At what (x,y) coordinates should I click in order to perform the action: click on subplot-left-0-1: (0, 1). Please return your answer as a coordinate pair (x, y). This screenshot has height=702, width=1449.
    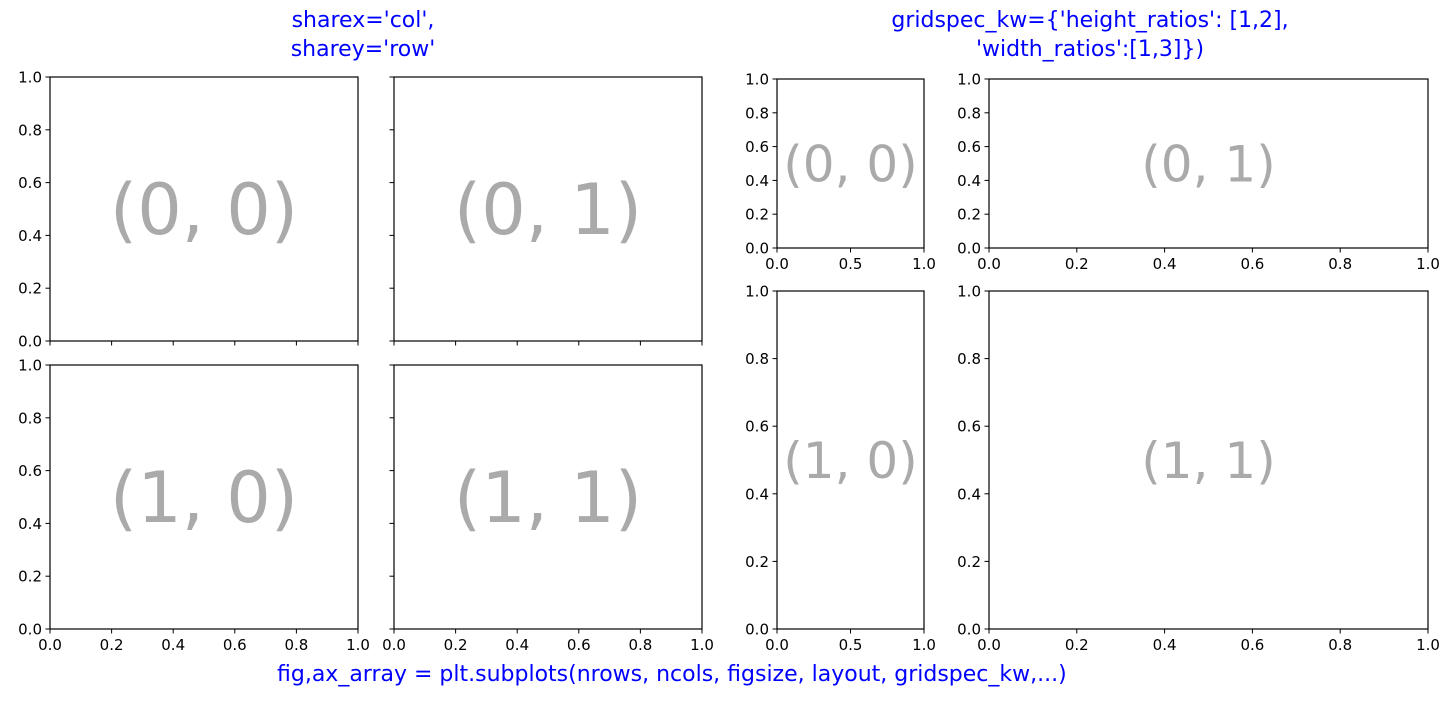
    Looking at the image, I should click on (546, 211).